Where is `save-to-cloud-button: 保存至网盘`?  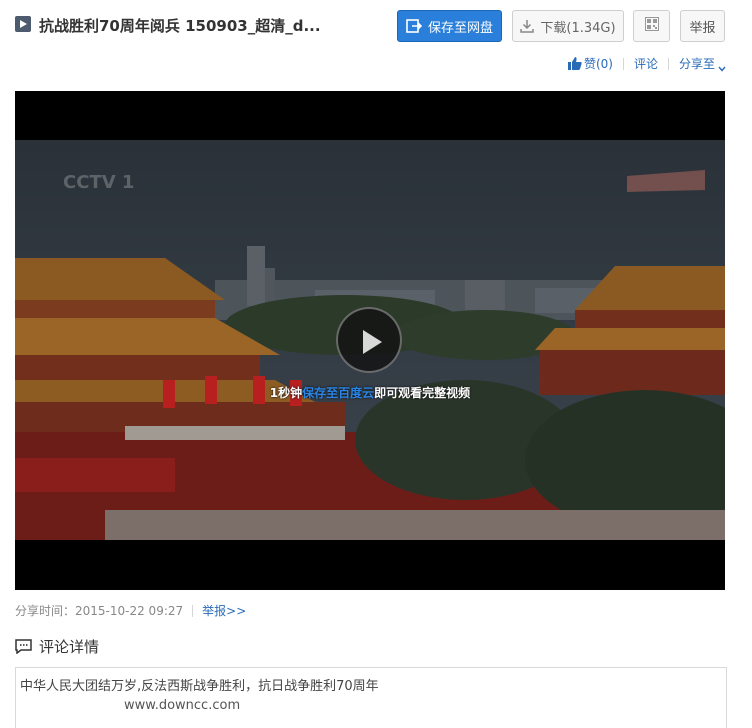
save-to-cloud-button: 保存至网盘 is located at coordinates (449, 26).